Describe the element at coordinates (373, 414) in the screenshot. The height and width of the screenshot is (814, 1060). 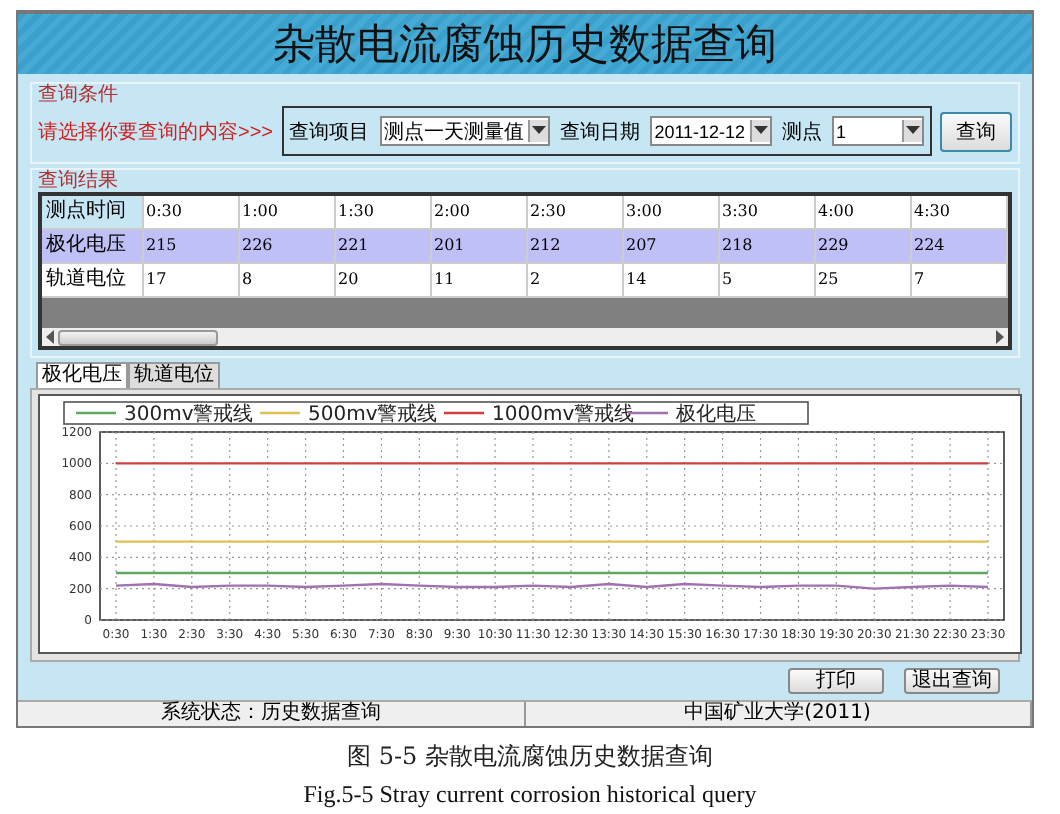
I see `legend-label: 500mv警戒线` at that location.